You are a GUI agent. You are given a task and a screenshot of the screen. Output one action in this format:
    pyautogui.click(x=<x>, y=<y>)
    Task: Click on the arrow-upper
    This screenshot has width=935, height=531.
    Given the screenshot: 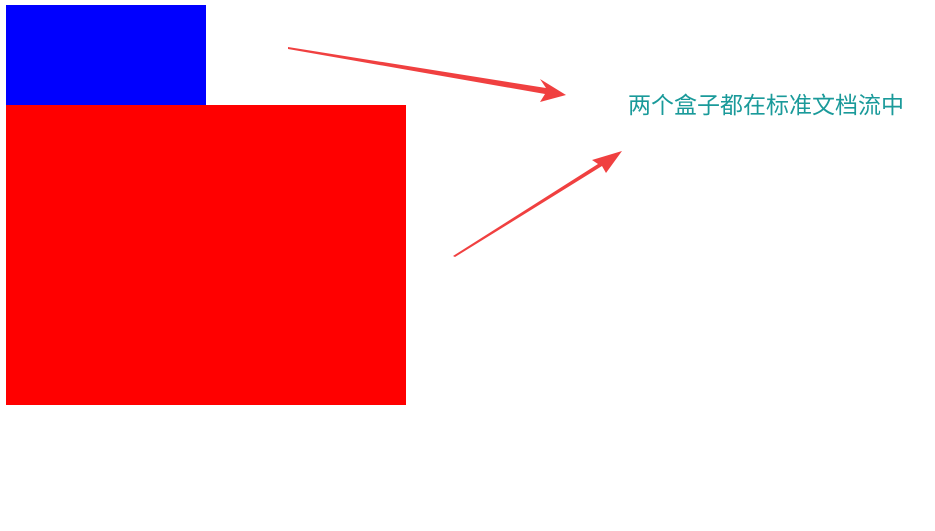 What is the action you would take?
    pyautogui.click(x=427, y=74)
    